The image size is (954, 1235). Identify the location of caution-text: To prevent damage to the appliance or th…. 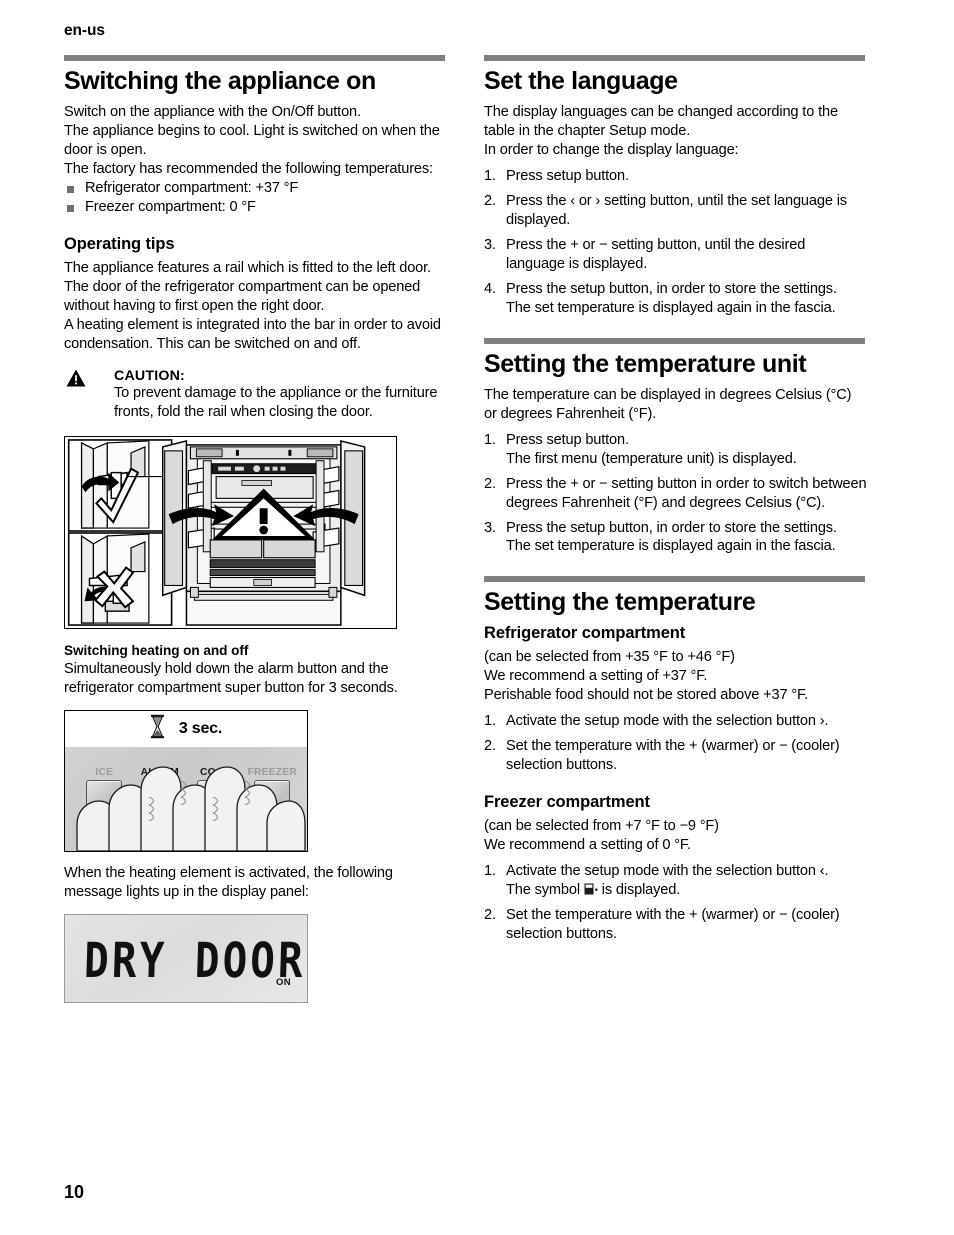
(276, 403).